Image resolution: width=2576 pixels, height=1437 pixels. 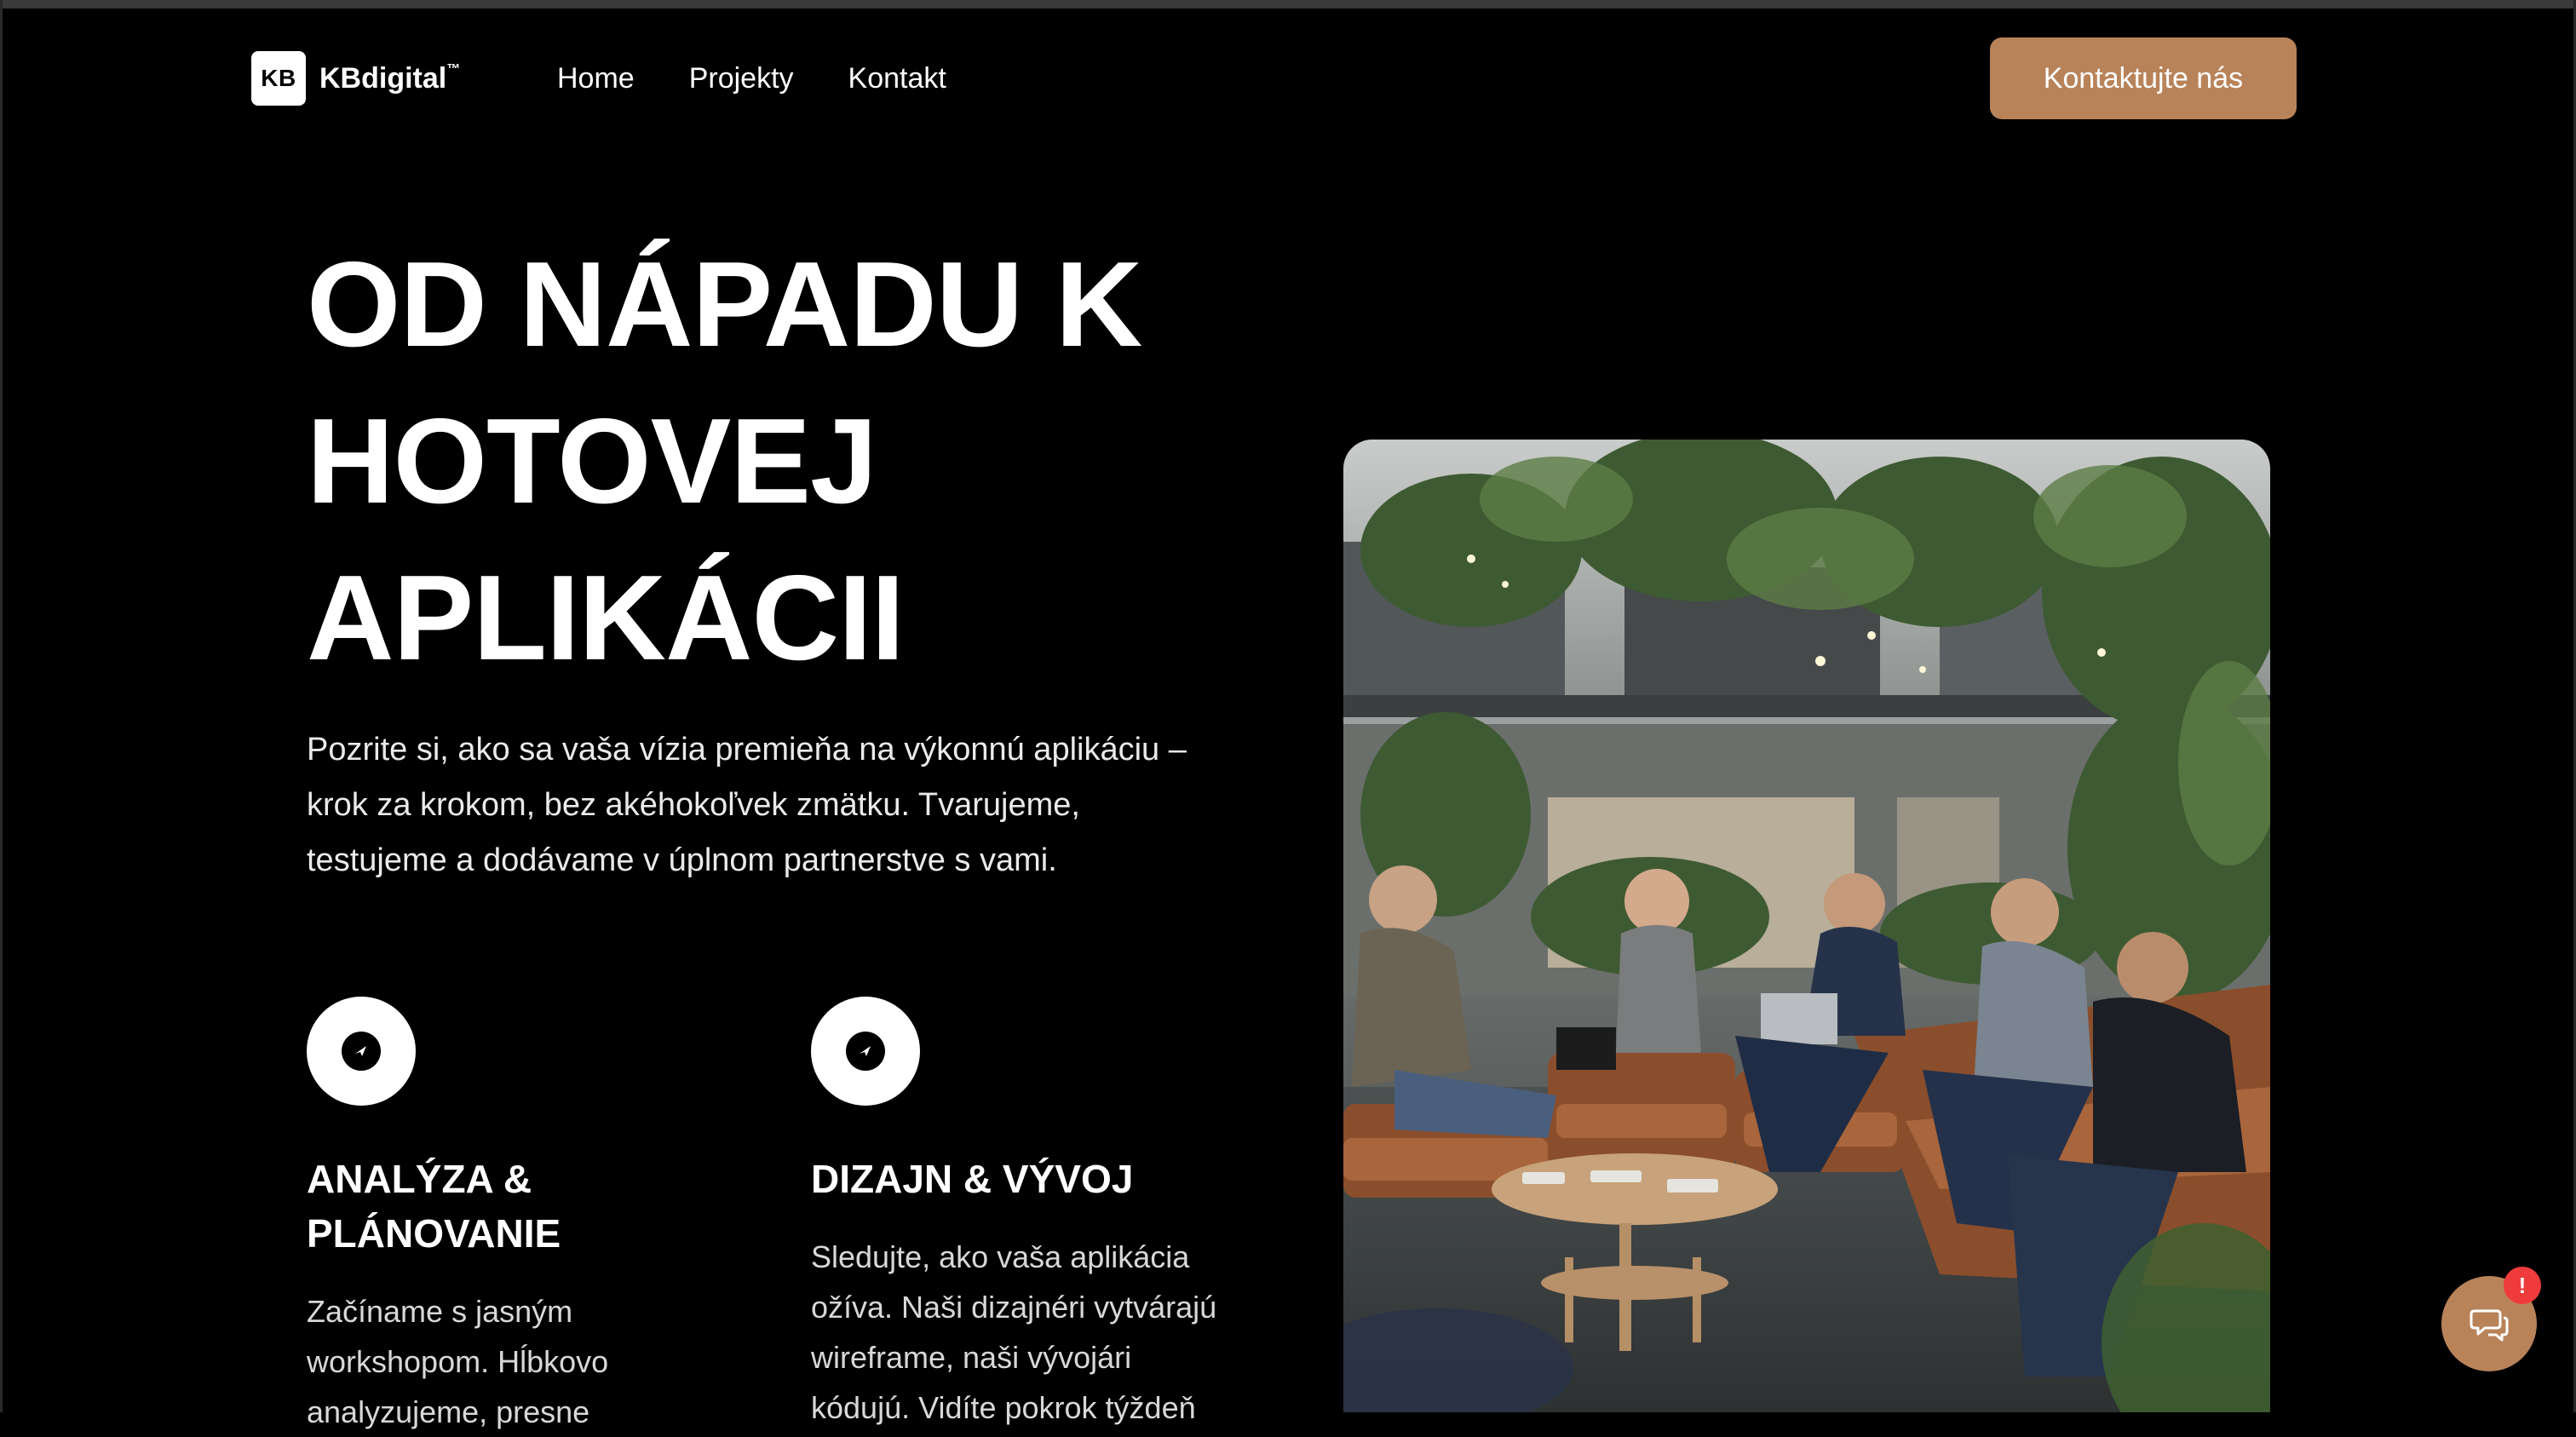 I want to click on hero-title: OD NÁPADU K HOTOVEJ APLIKÁCII, so click(x=725, y=462).